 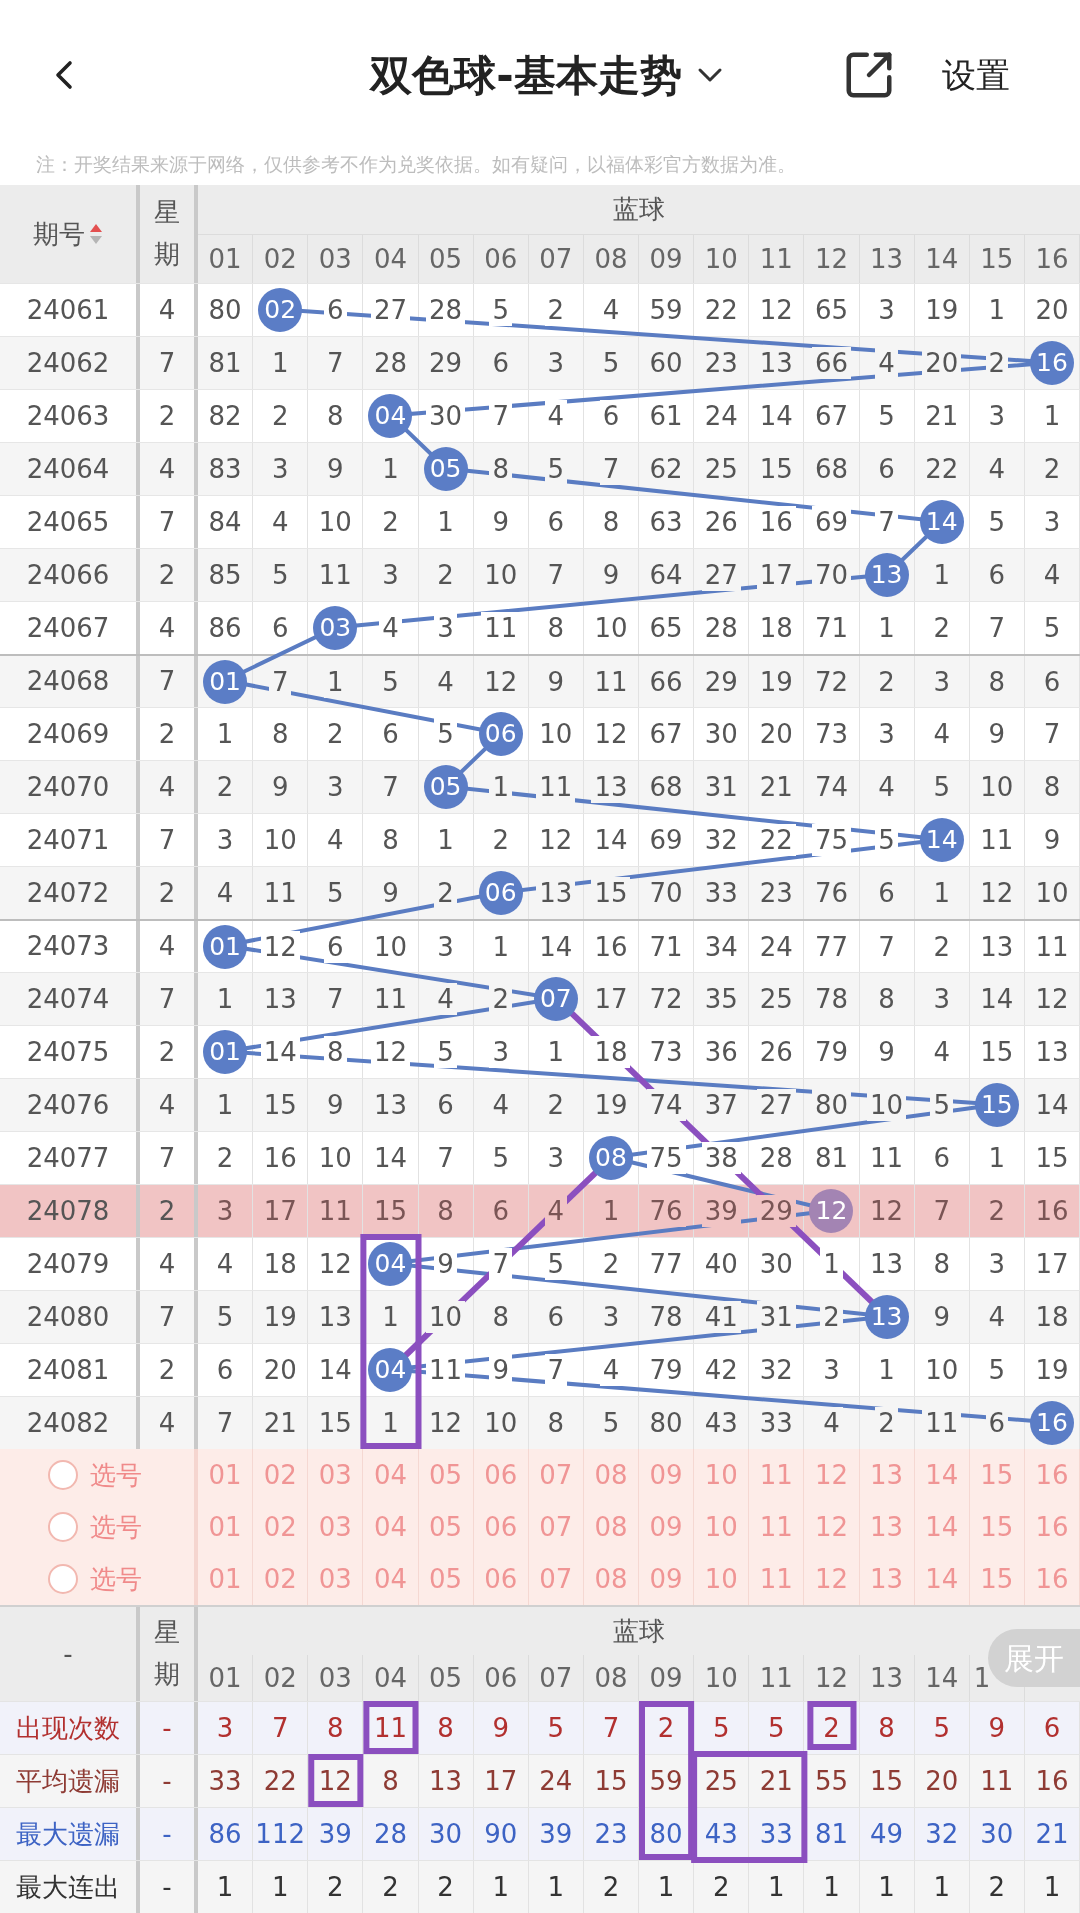 What do you see at coordinates (777, 1834) in the screenshot?
I see `stat-value: 33` at bounding box center [777, 1834].